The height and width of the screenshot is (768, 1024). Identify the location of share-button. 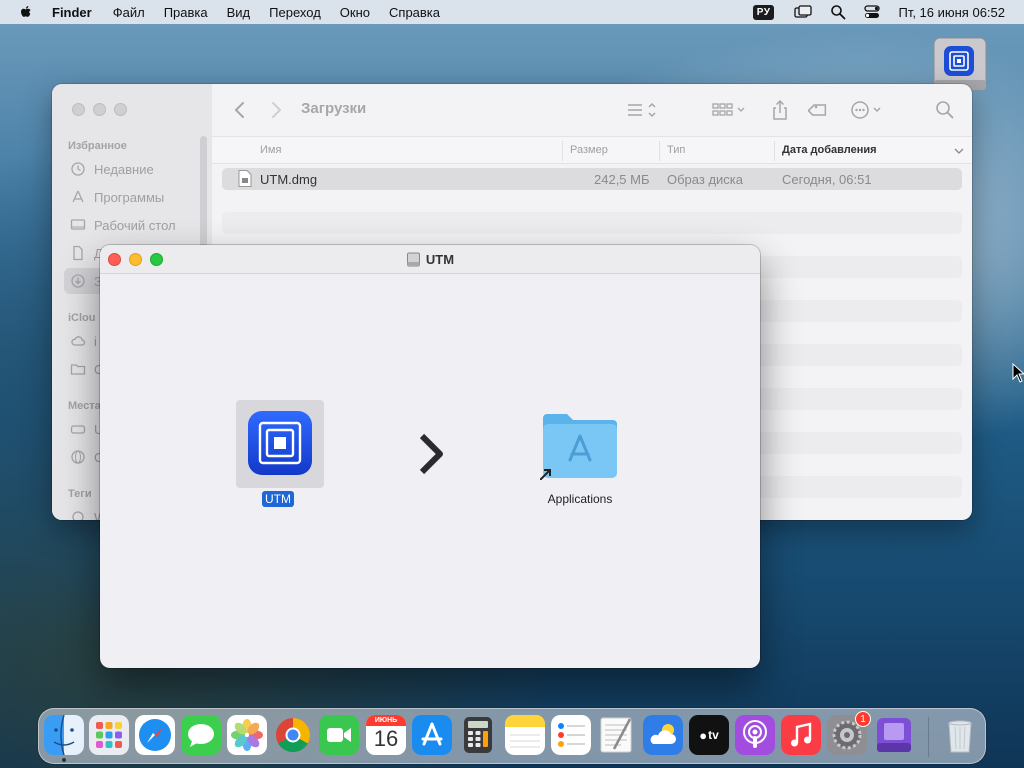
(780, 110).